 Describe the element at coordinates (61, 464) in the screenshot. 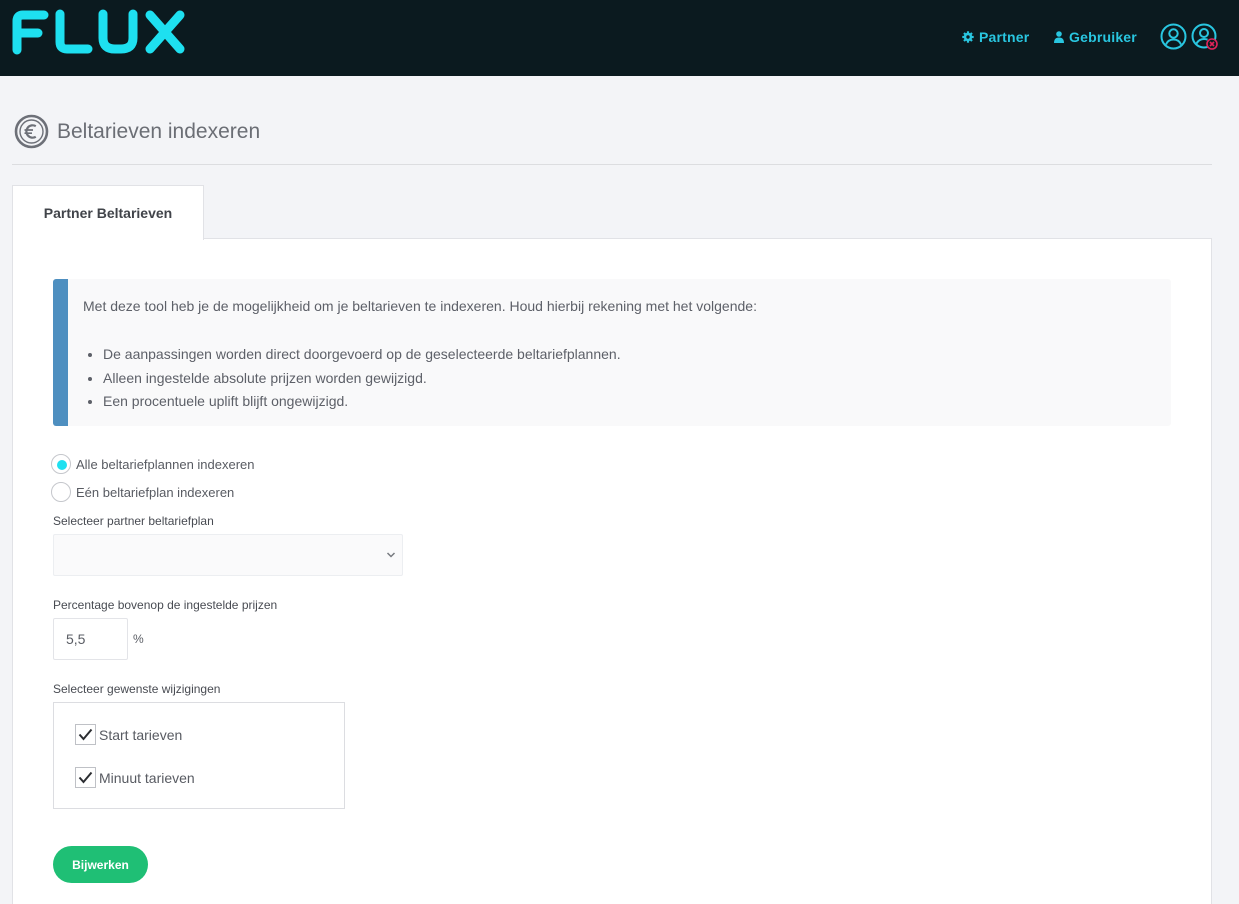

I see `radio-button-selected` at that location.